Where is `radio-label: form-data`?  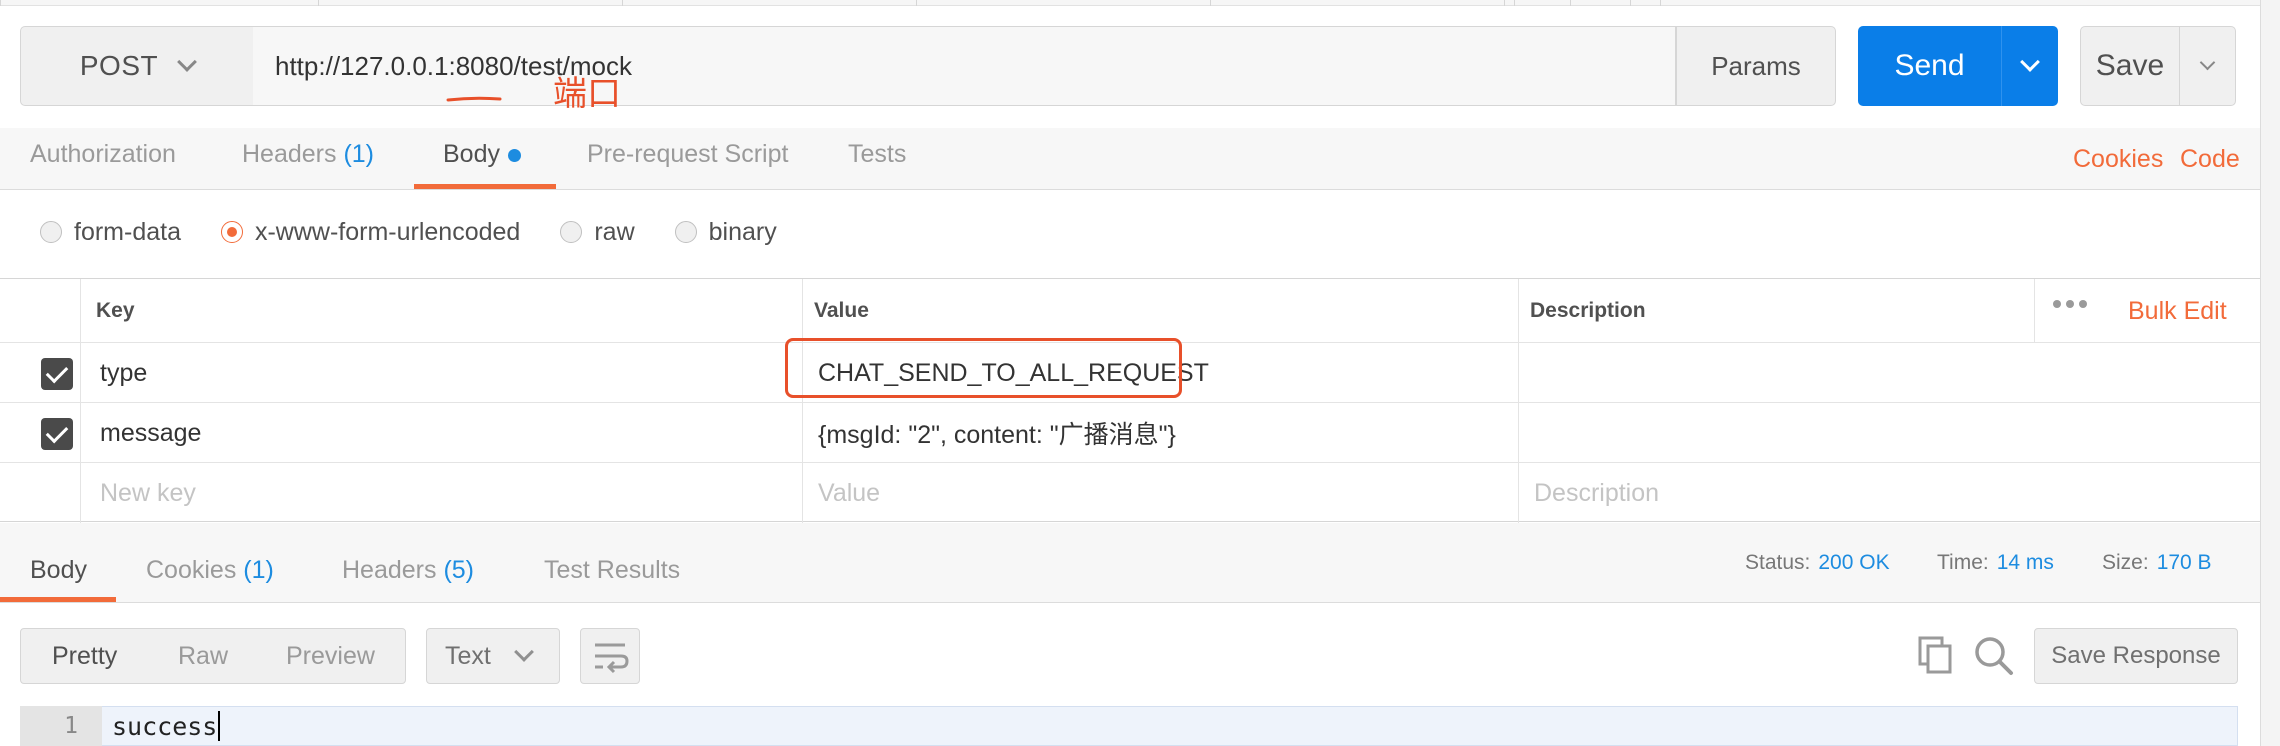 radio-label: form-data is located at coordinates (127, 231).